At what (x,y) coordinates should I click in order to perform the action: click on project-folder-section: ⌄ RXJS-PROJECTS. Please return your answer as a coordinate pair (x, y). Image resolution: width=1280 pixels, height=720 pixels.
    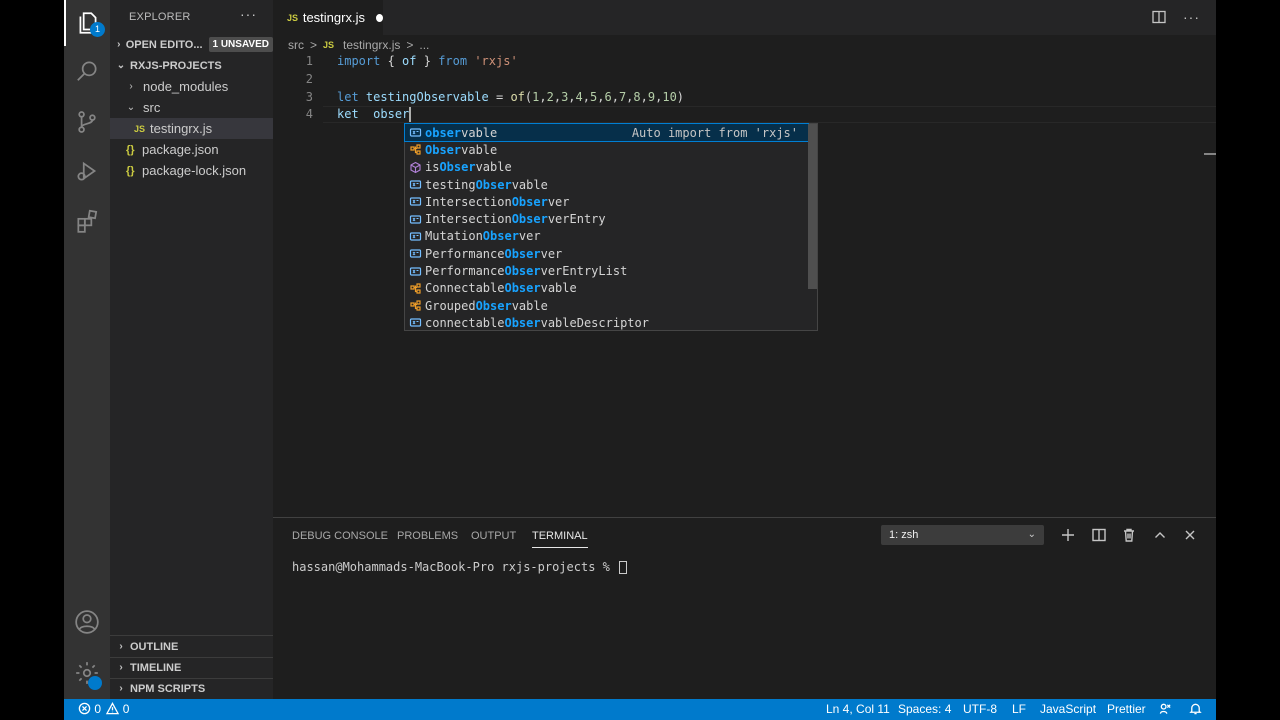
    Looking at the image, I should click on (191, 65).